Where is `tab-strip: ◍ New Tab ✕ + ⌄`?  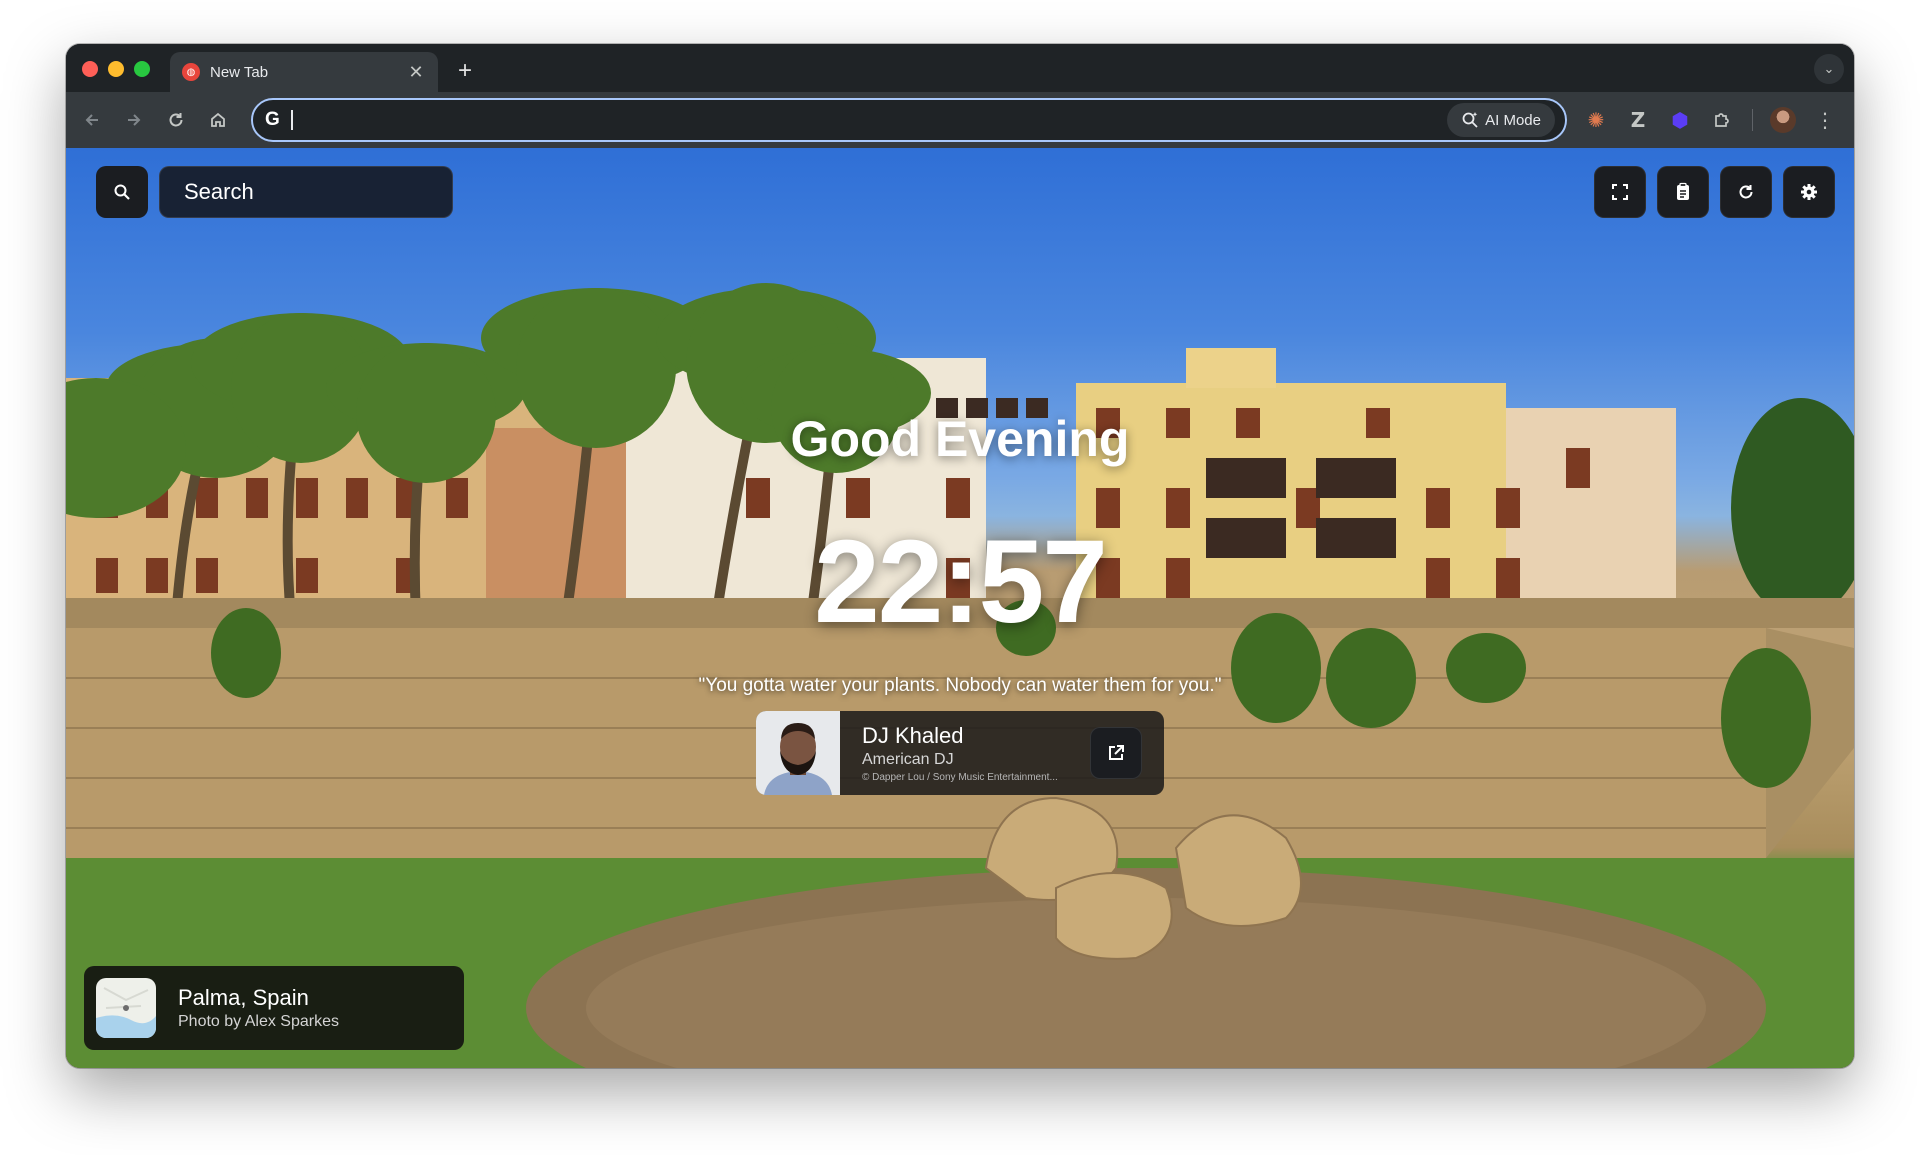
tab-strip: ◍ New Tab ✕ + ⌄ is located at coordinates (960, 68).